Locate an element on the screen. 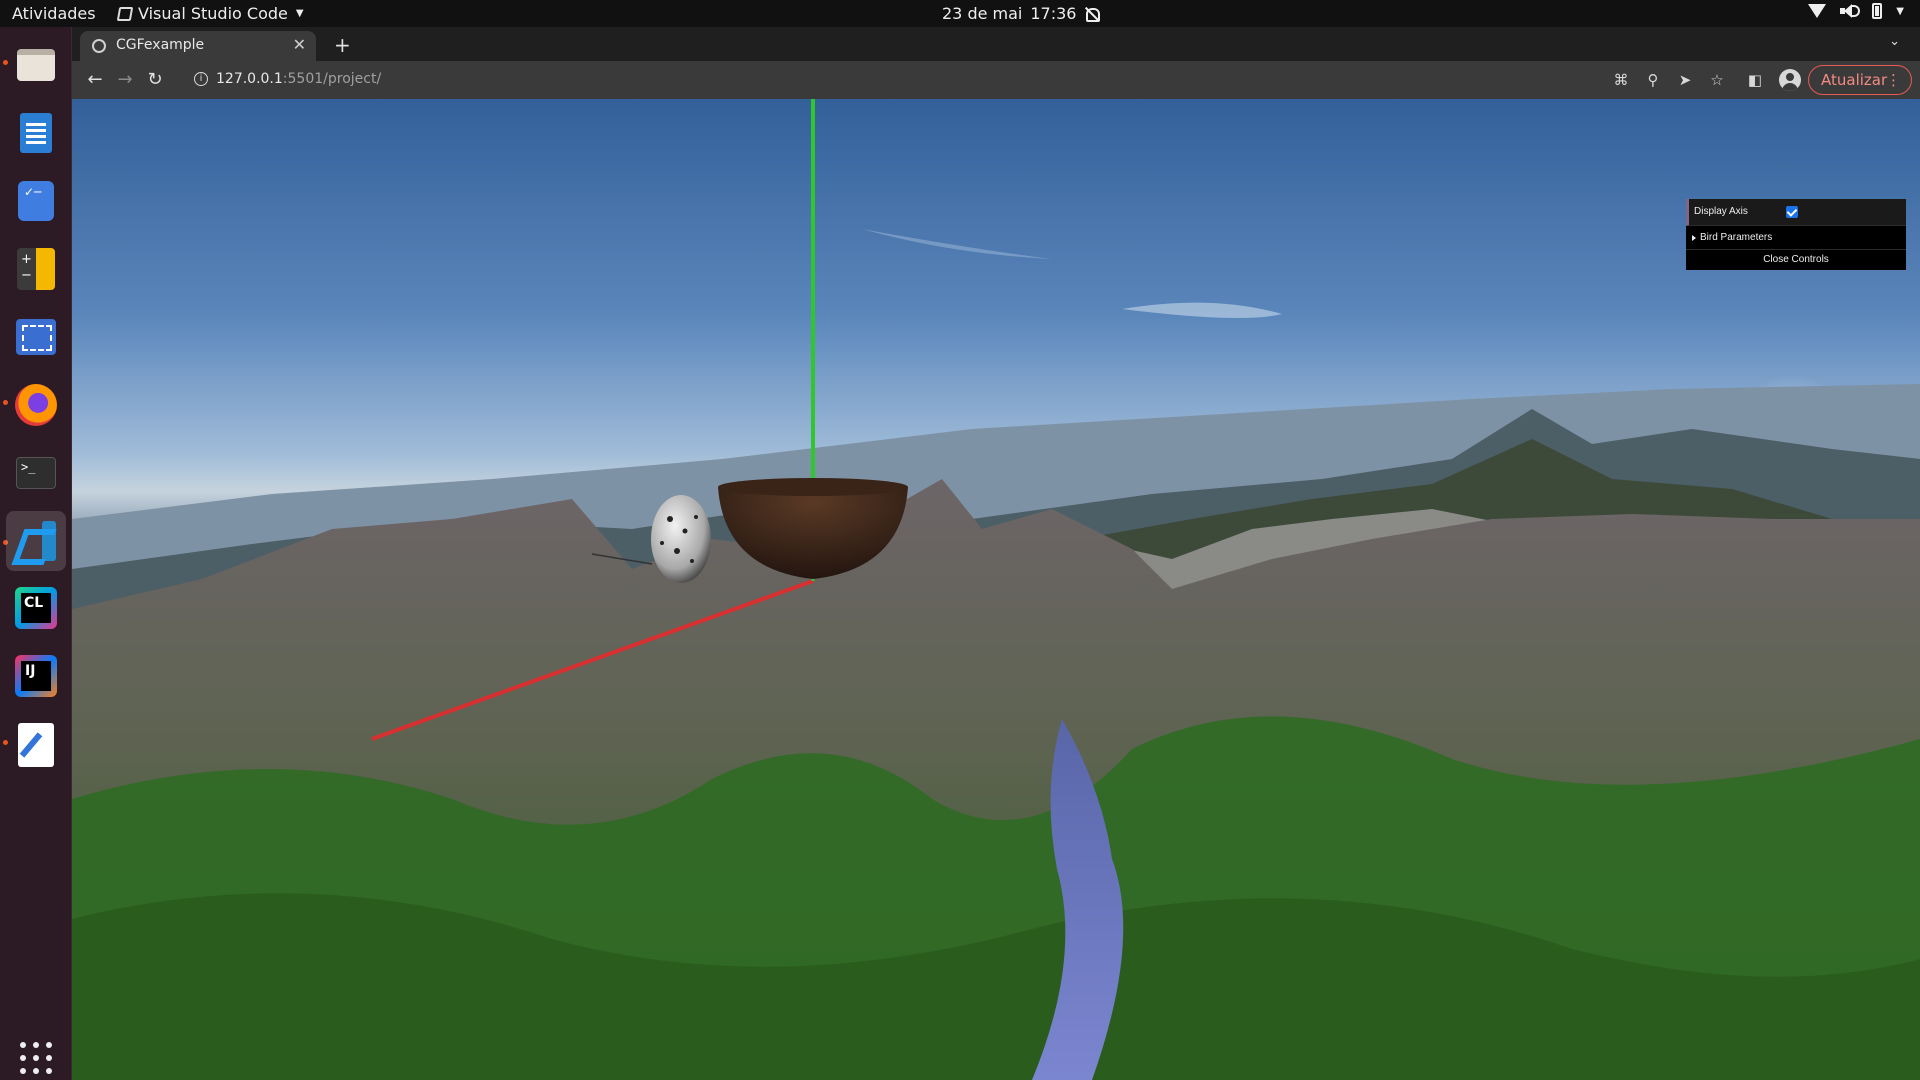 Image resolution: width=1920 pixels, height=1080 pixels. reload-button: ↻ is located at coordinates (155, 79).